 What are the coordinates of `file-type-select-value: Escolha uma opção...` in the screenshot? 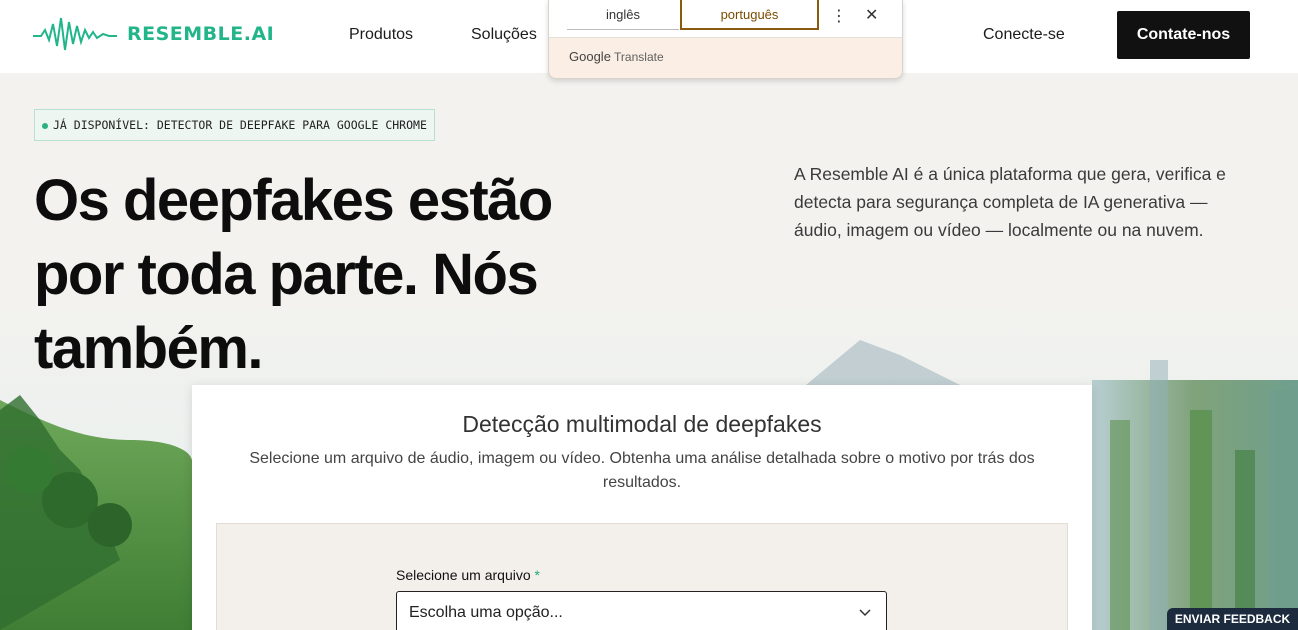 It's located at (486, 612).